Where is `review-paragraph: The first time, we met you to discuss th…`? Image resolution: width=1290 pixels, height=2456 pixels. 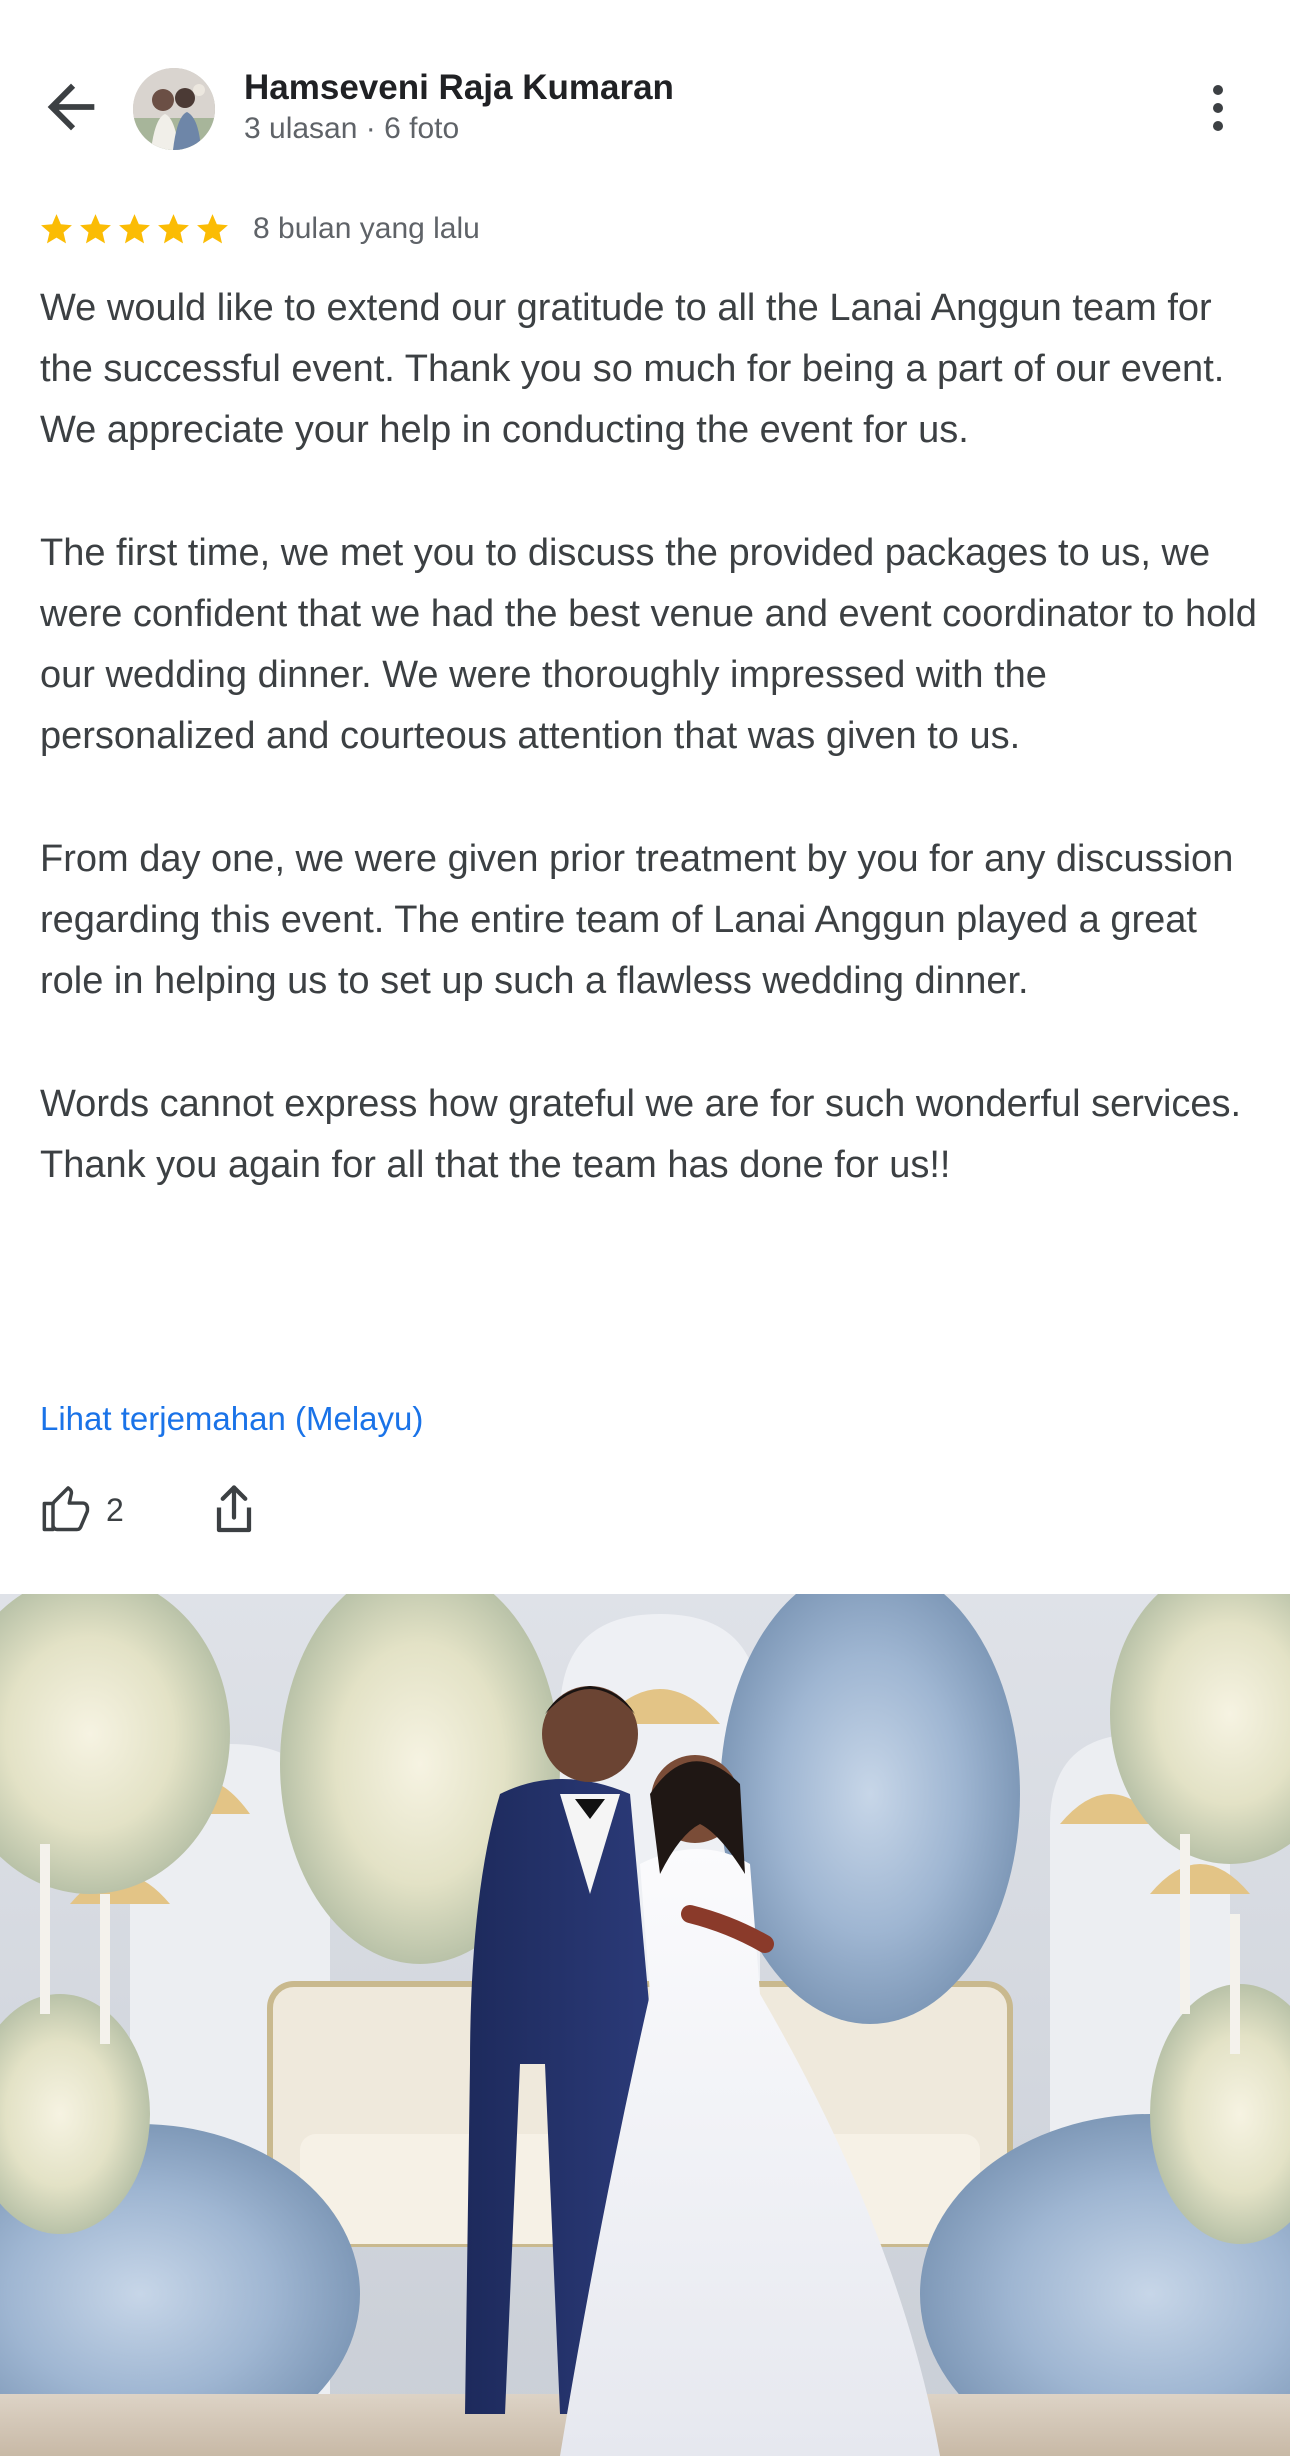 review-paragraph: The first time, we met you to discuss th… is located at coordinates (648, 644).